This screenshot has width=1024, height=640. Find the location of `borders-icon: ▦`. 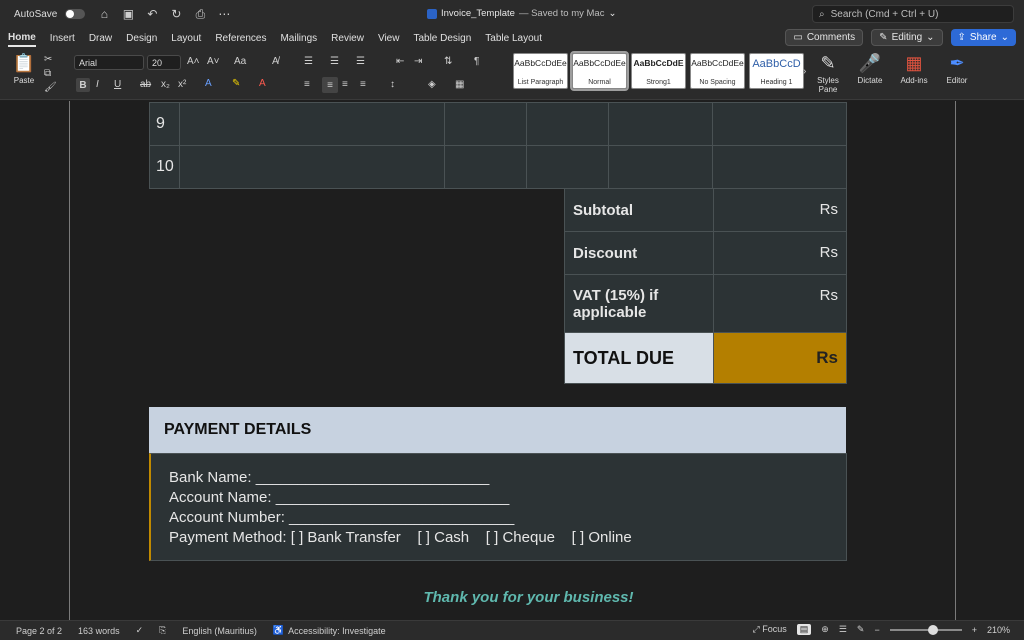

borders-icon: ▦ is located at coordinates (459, 84).